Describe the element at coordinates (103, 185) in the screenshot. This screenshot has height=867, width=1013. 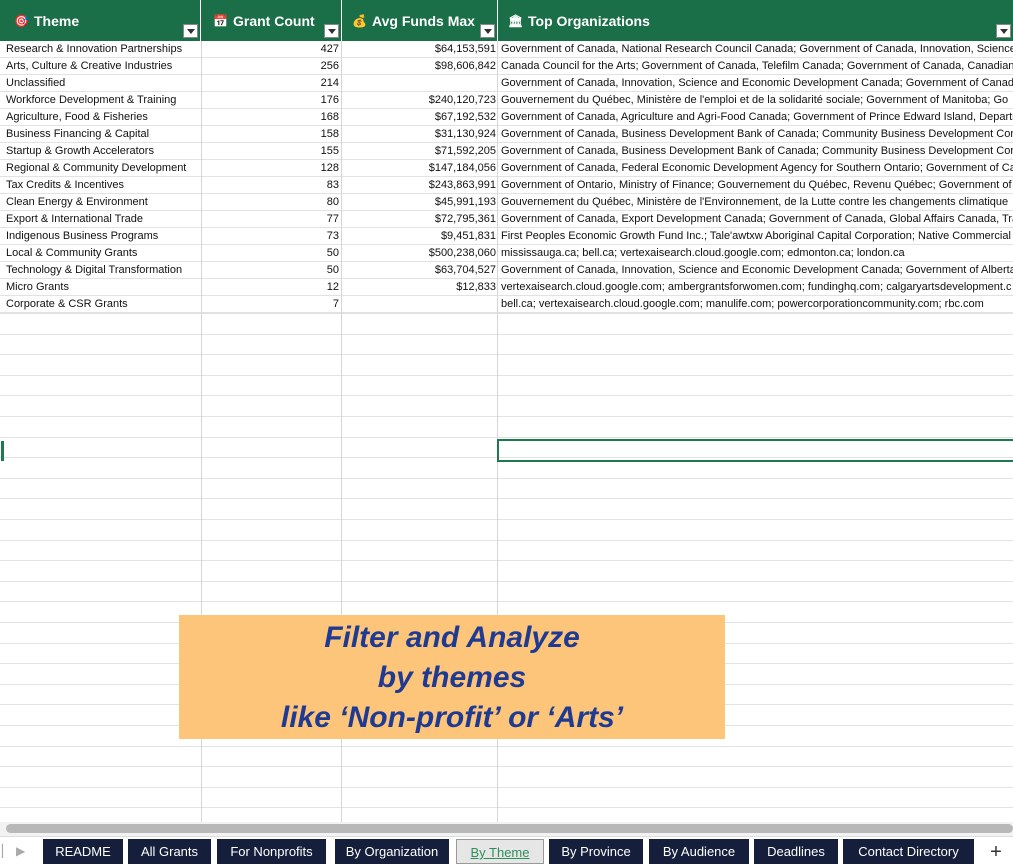
I see `theme-cell: Tax Credits & Incentives` at that location.